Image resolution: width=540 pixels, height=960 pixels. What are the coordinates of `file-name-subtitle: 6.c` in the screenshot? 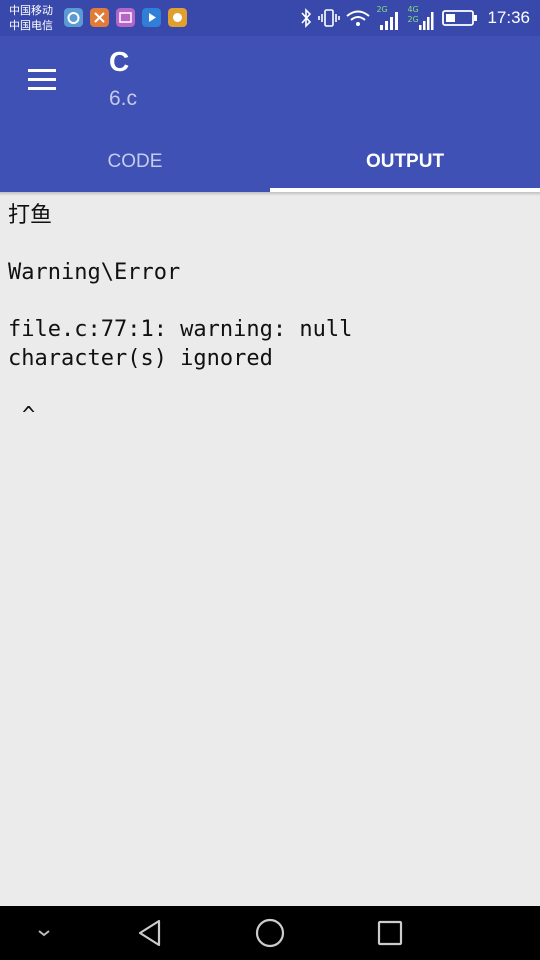 It's located at (123, 98).